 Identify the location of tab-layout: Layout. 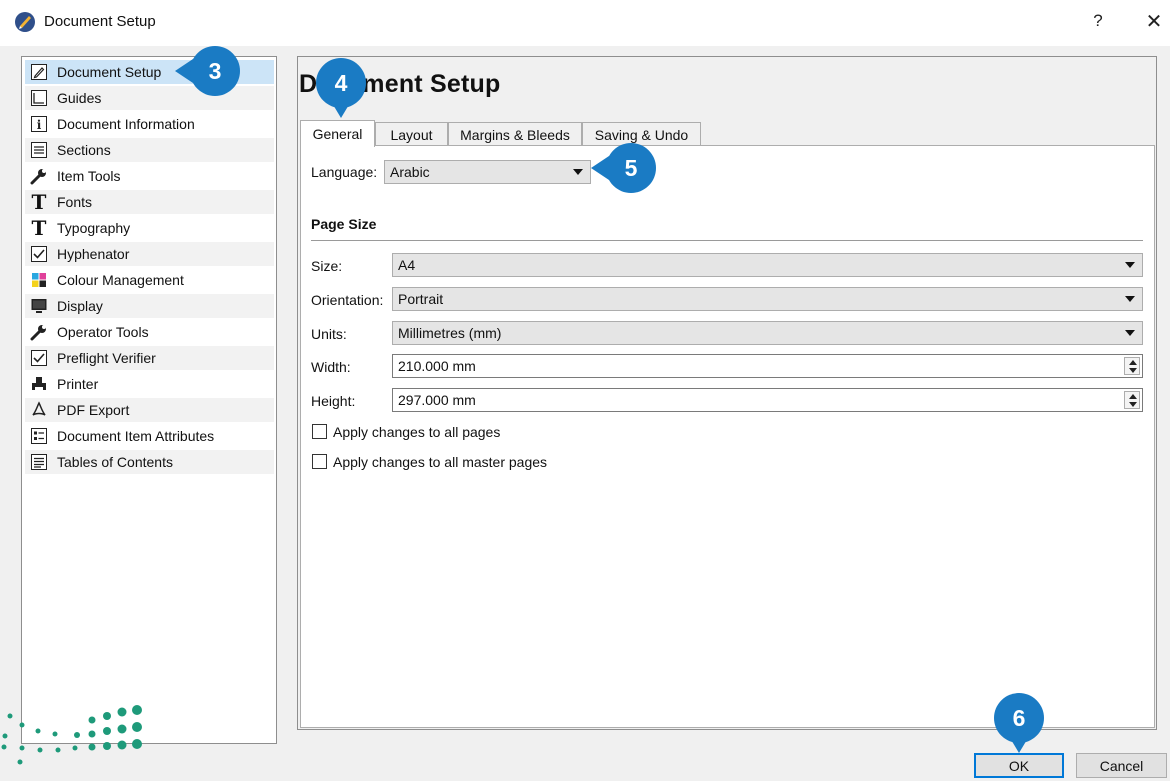
(411, 134).